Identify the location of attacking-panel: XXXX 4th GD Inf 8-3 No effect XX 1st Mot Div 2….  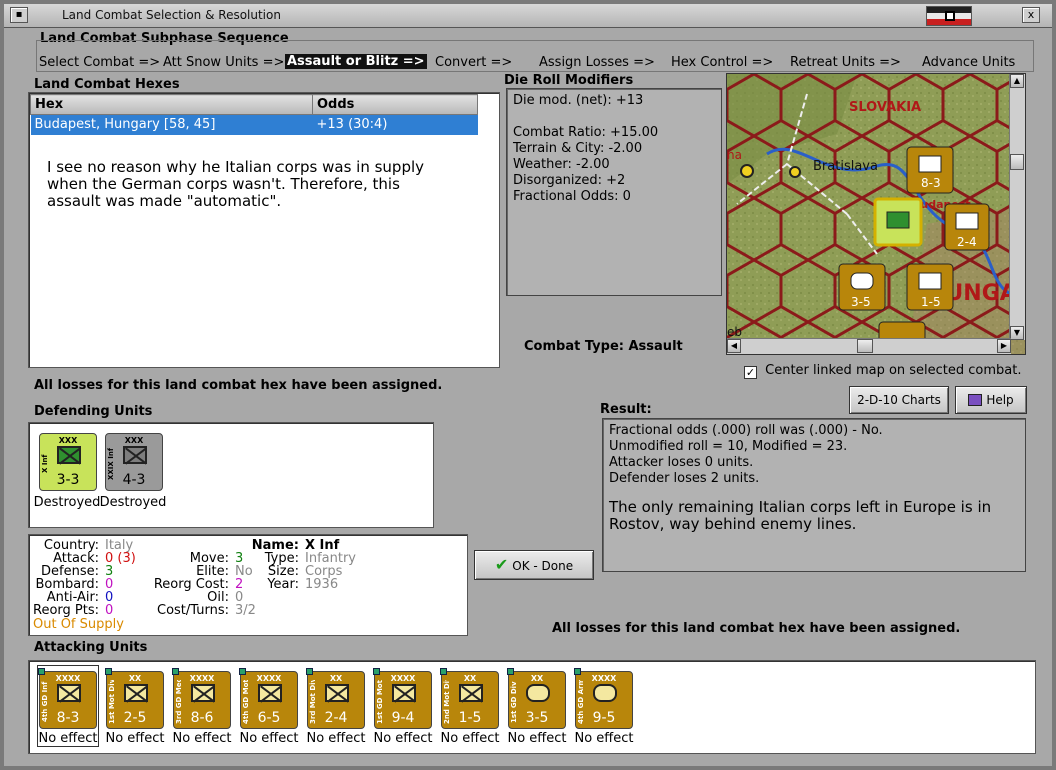
(532, 707).